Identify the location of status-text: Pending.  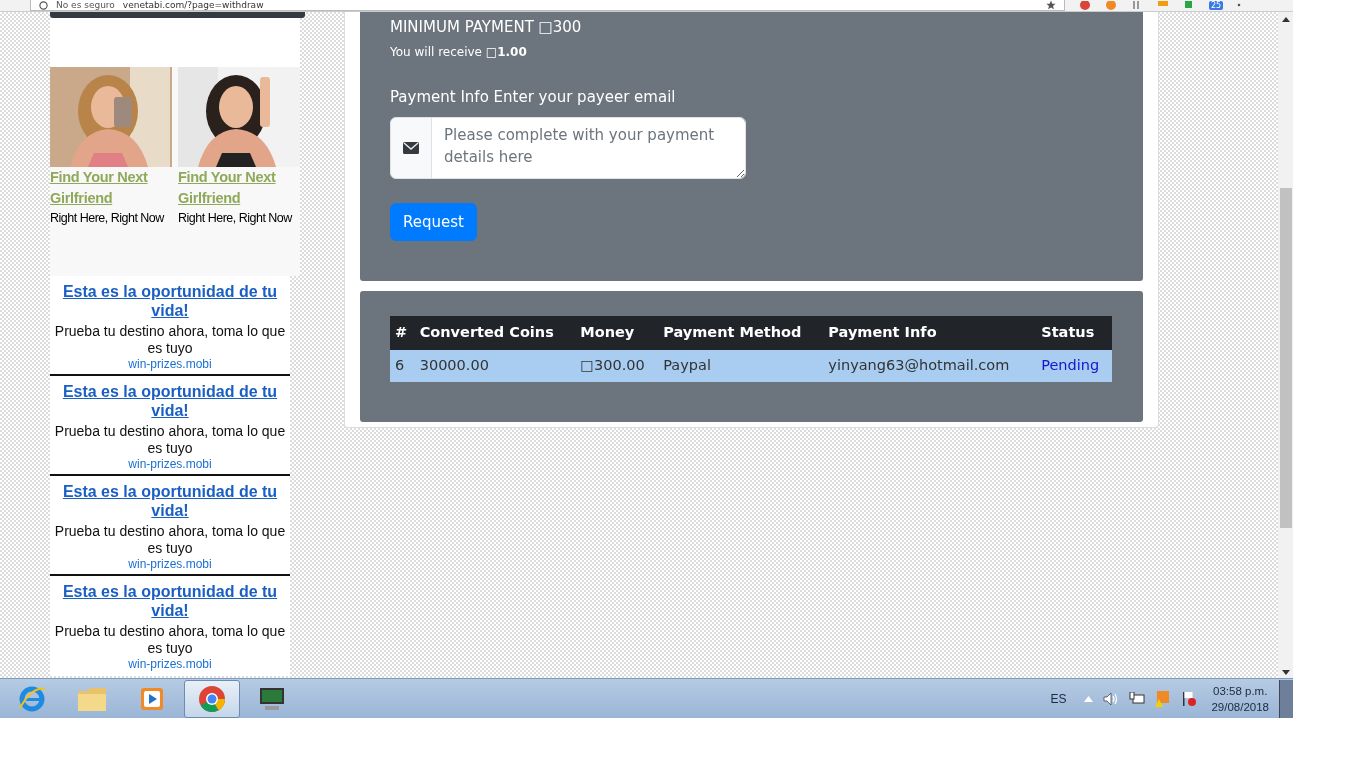
(1074, 365).